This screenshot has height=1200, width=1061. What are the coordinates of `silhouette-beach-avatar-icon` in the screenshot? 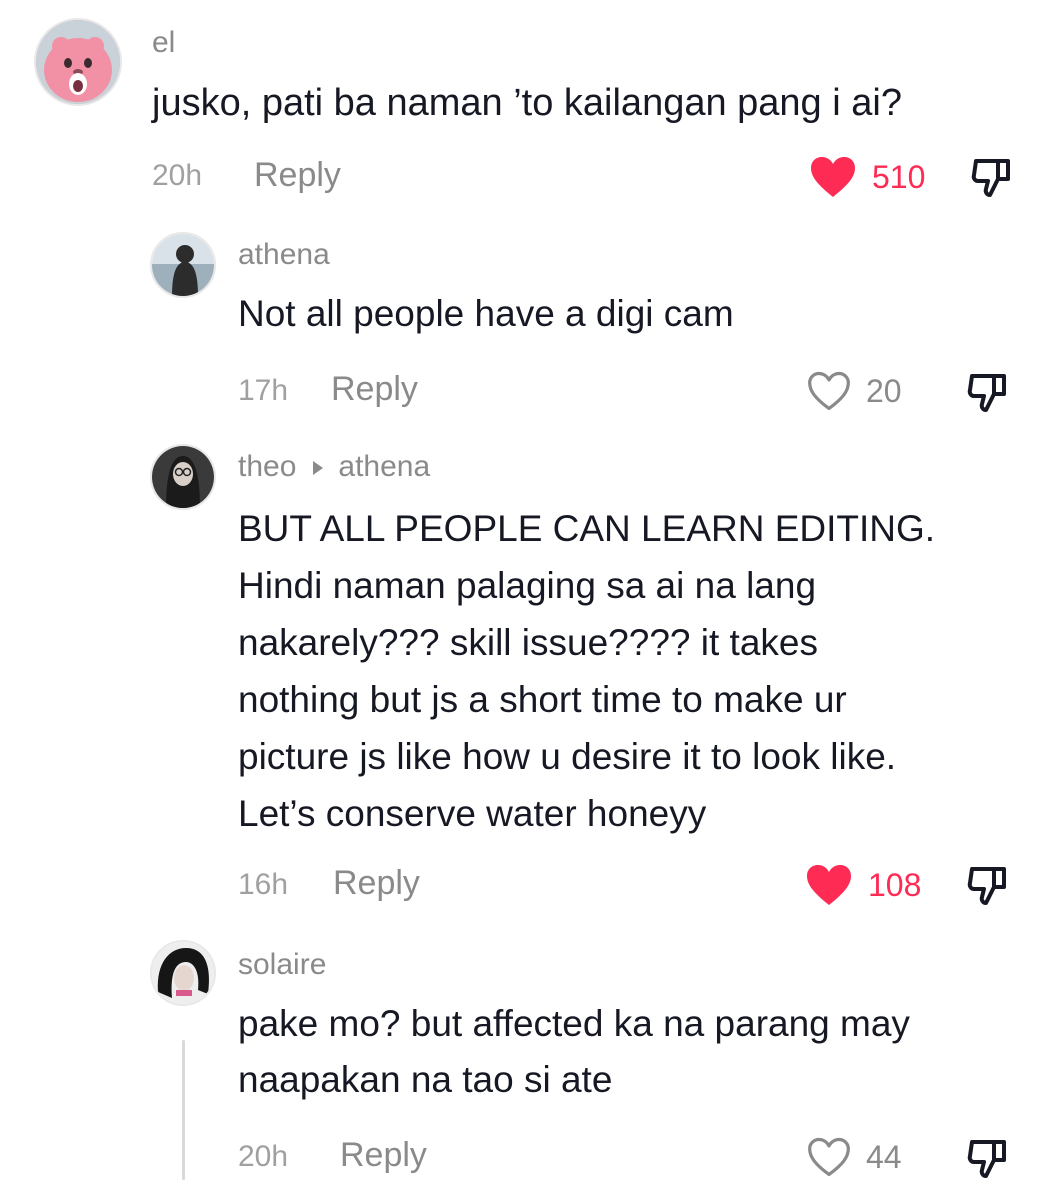 It's located at (183, 265).